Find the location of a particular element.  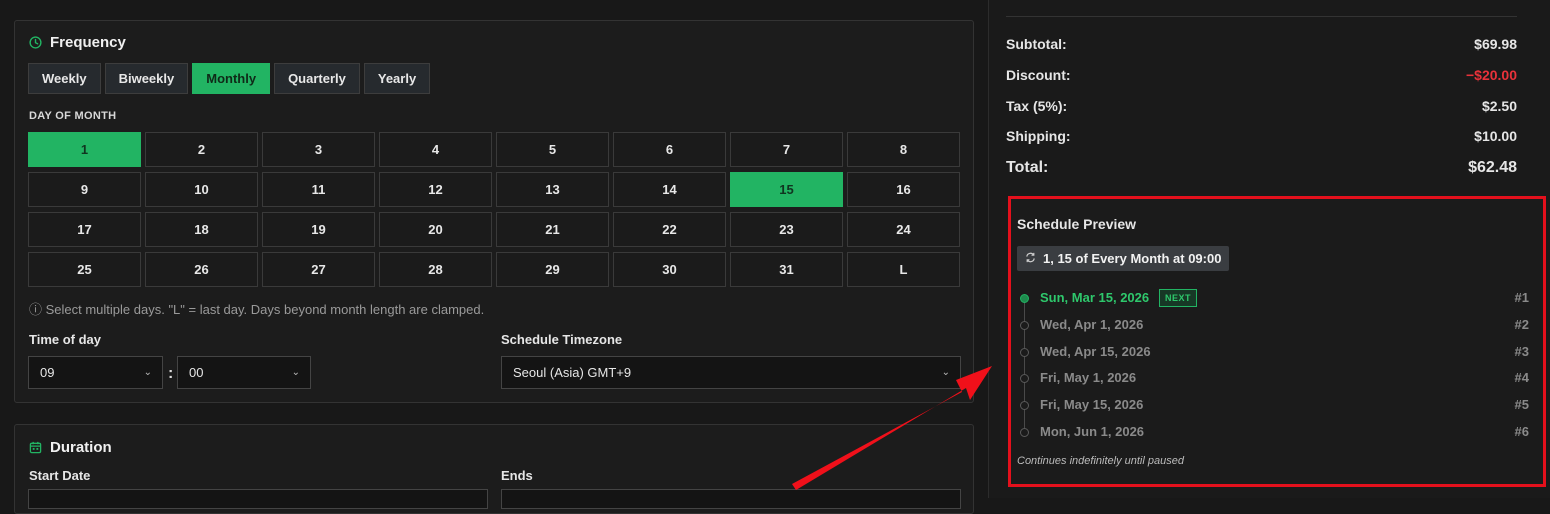

day-cell-3: 3 is located at coordinates (318, 149).